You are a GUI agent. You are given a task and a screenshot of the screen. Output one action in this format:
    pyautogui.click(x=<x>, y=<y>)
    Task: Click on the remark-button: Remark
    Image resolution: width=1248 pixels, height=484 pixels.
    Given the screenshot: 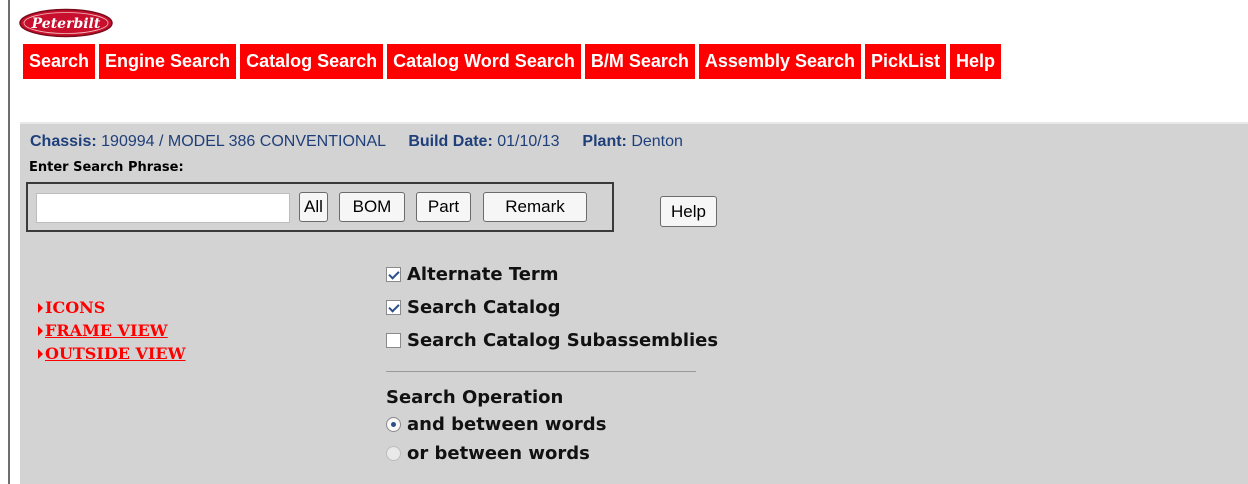 What is the action you would take?
    pyautogui.click(x=535, y=207)
    